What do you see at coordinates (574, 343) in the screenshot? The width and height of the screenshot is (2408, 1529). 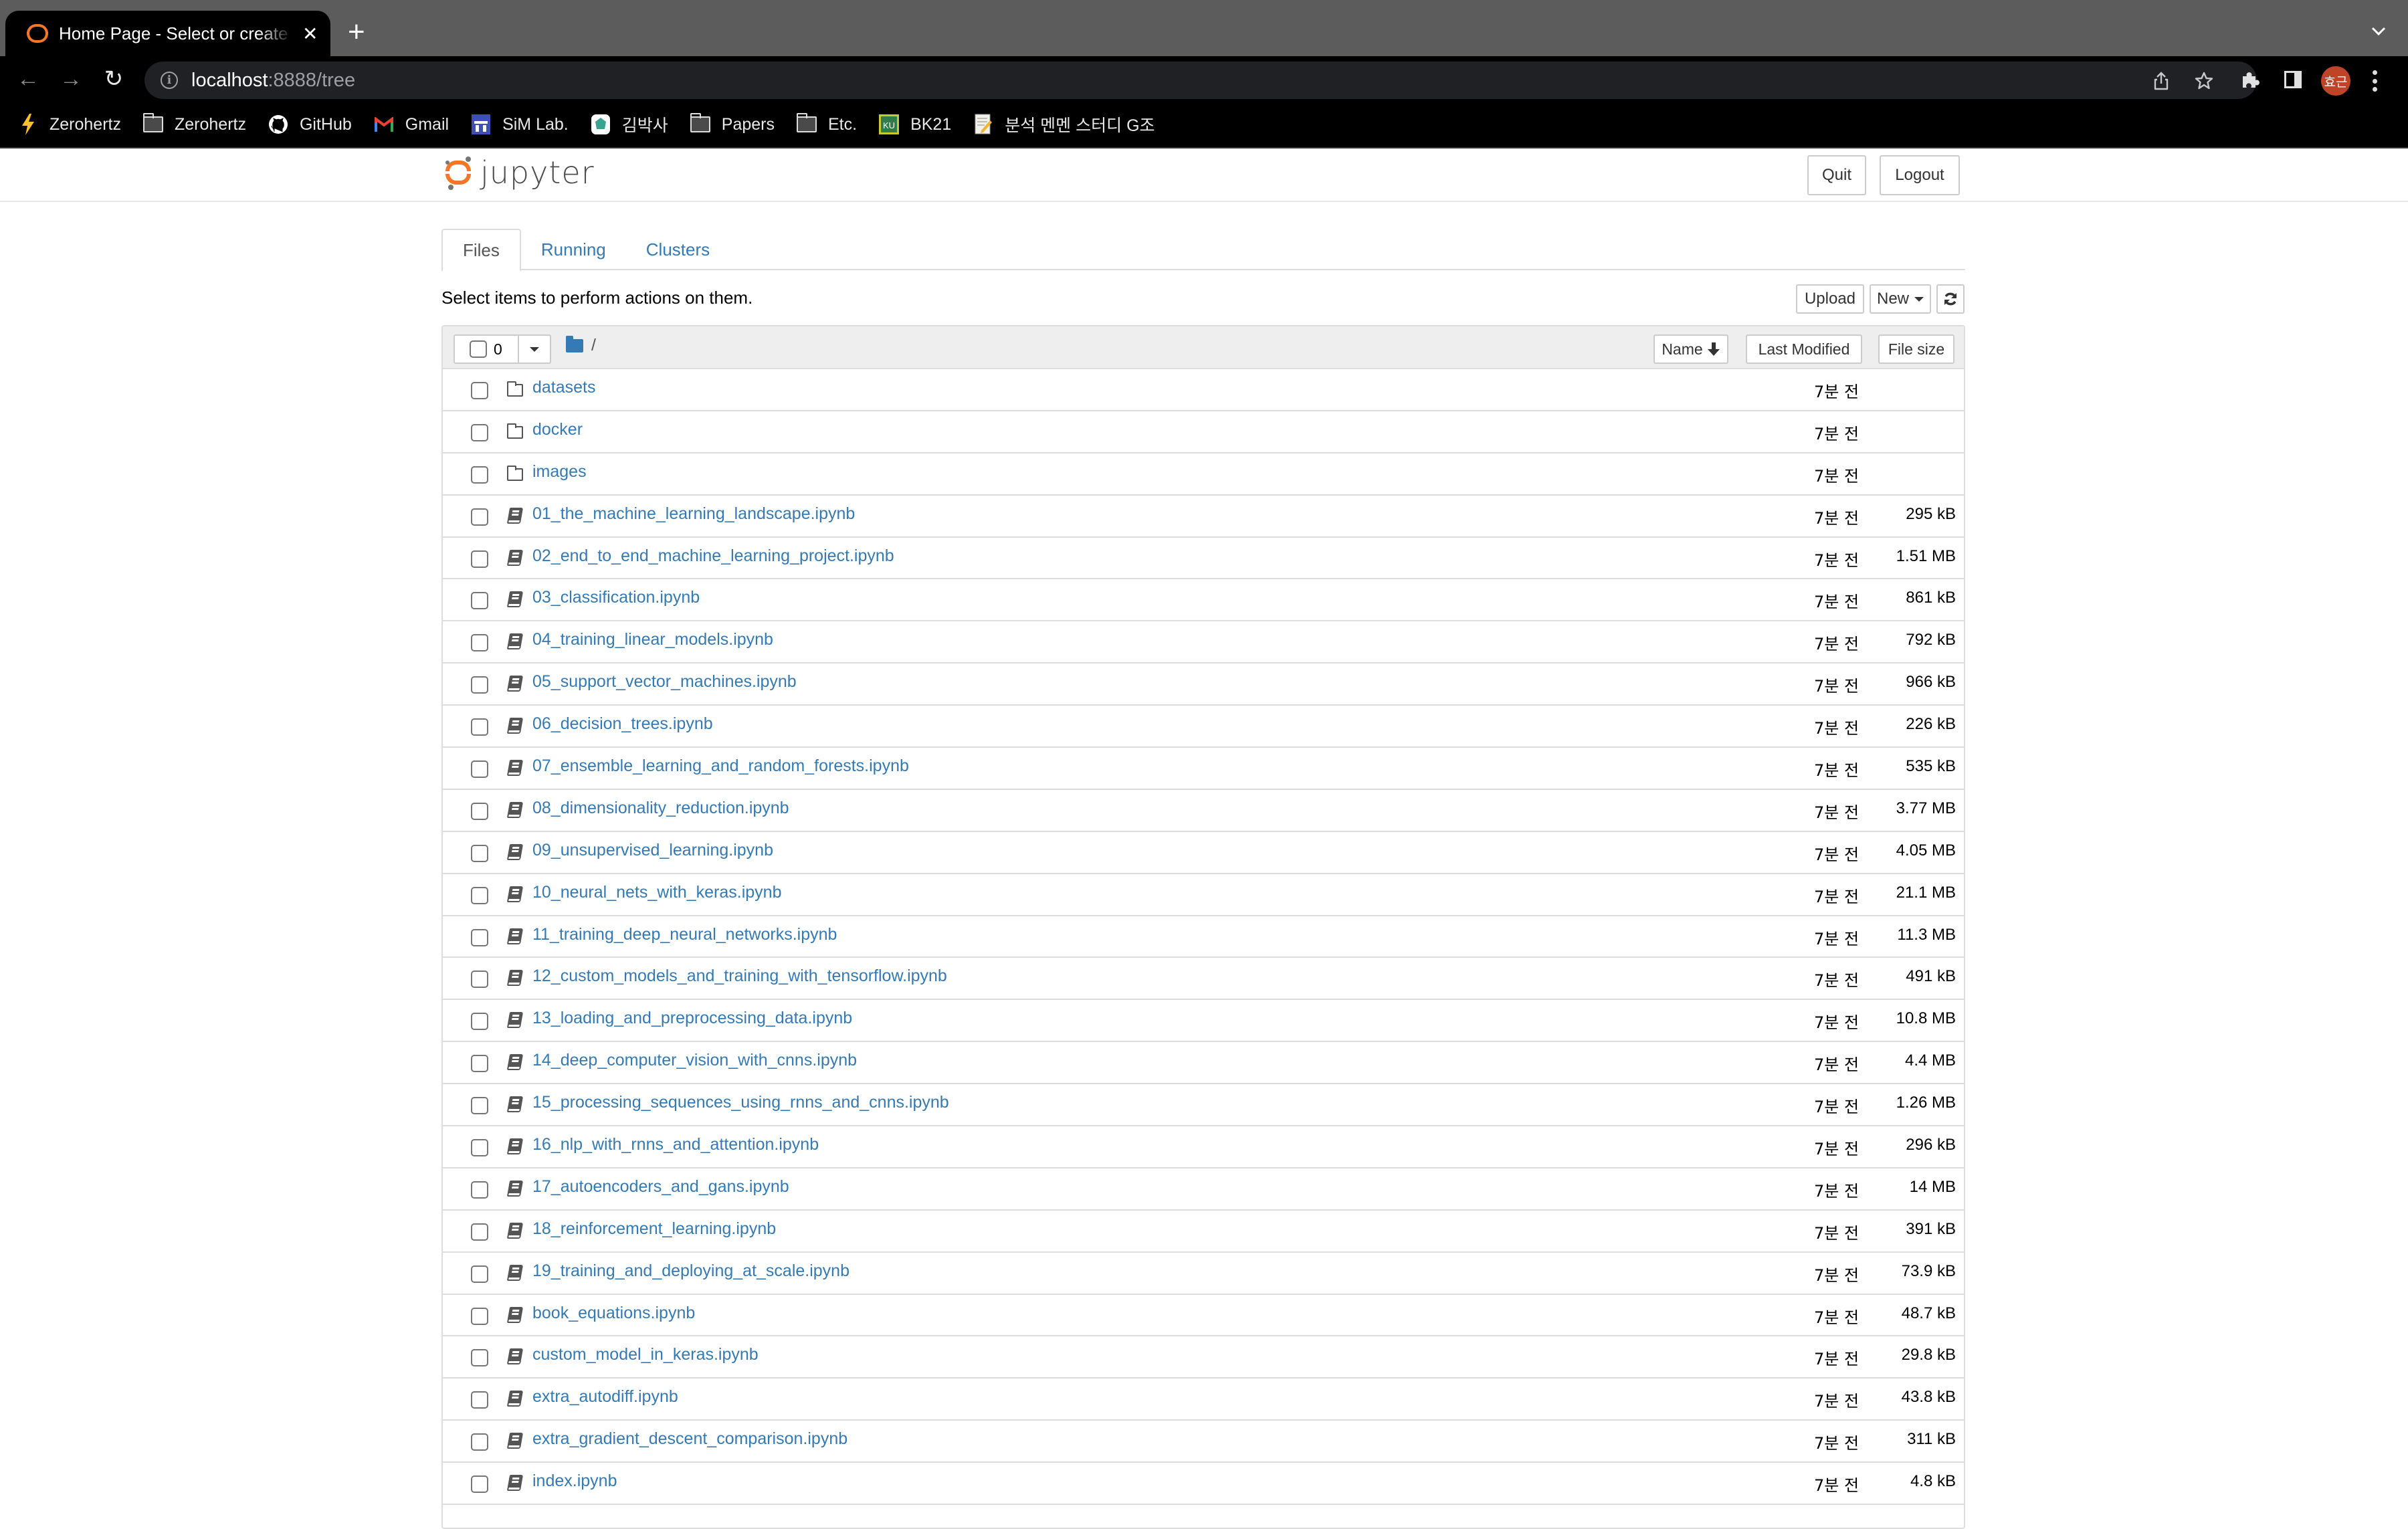 I see `home-folder-icon` at bounding box center [574, 343].